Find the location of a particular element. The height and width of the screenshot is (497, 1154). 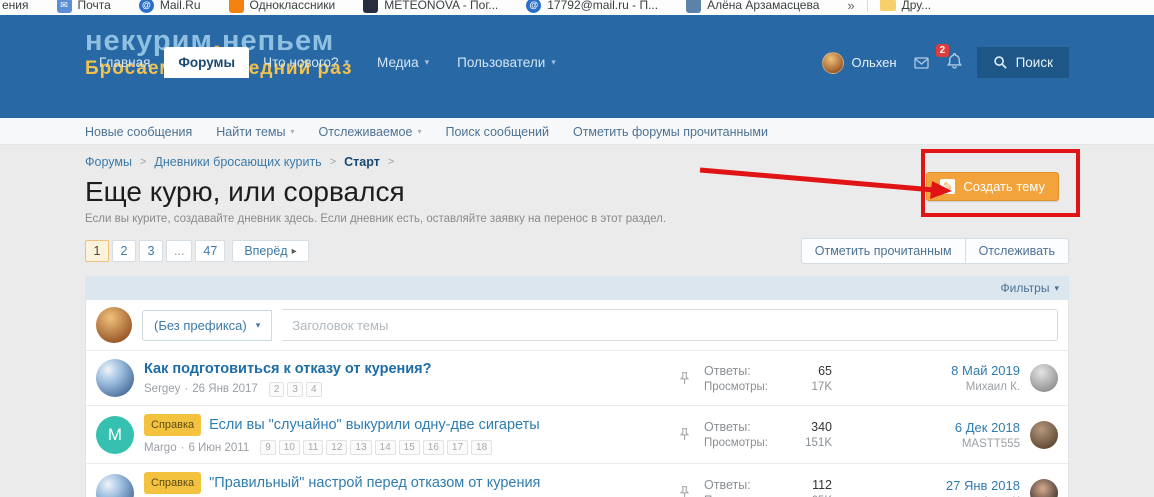

subnav-find-threads: Найти темы ▾ is located at coordinates (255, 132).